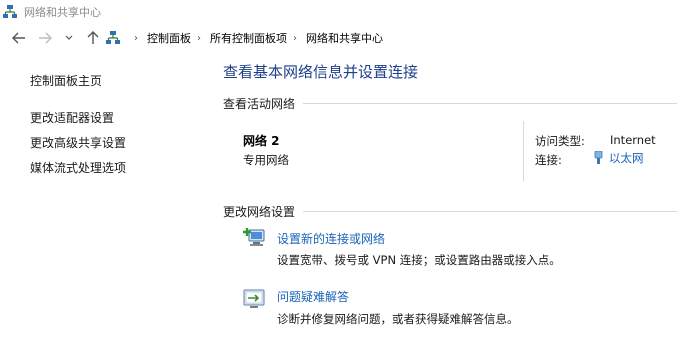 The height and width of the screenshot is (341, 679). Describe the element at coordinates (548, 160) in the screenshot. I see `connection-label: 连接:` at that location.